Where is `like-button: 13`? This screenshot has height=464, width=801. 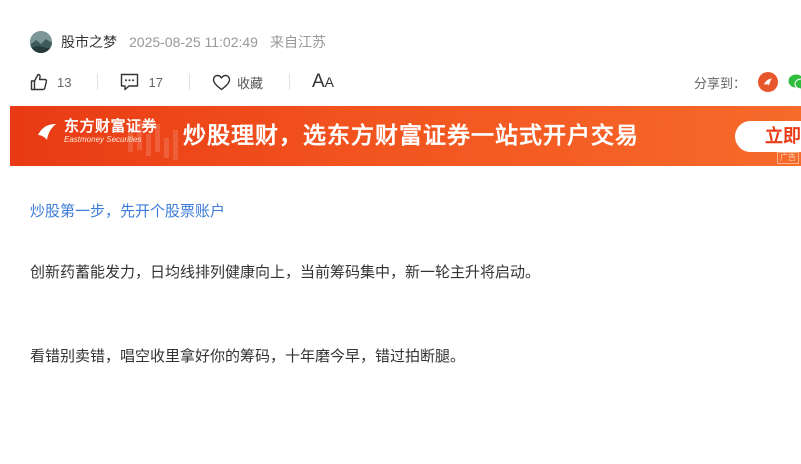
like-button: 13 is located at coordinates (50, 82).